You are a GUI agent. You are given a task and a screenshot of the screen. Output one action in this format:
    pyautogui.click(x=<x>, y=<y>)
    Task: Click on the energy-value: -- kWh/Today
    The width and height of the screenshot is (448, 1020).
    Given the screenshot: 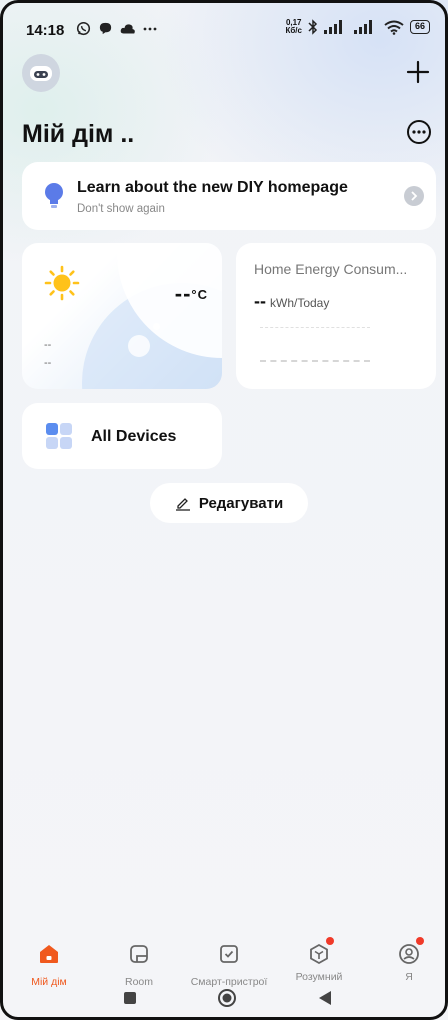 What is the action you would take?
    pyautogui.click(x=291, y=301)
    